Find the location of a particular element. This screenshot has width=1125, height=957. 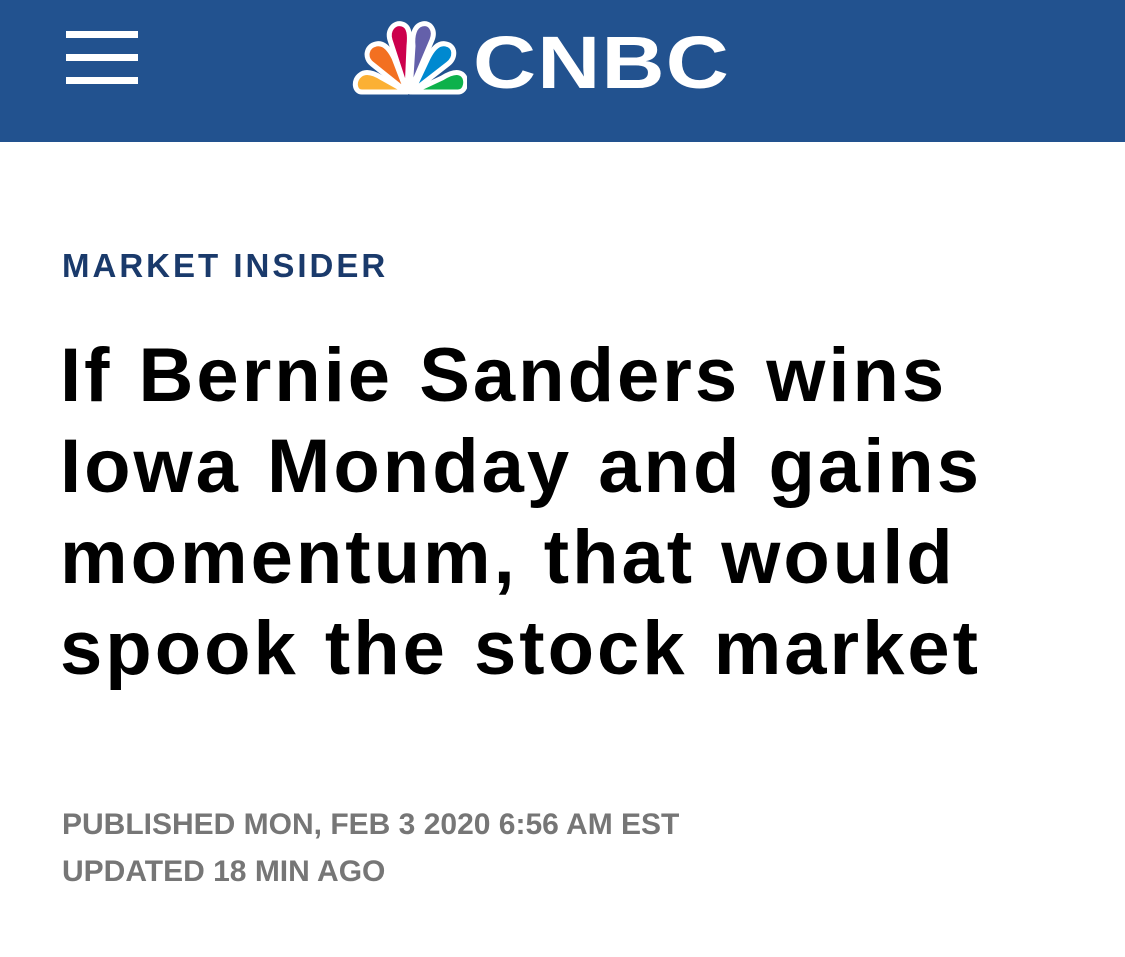

cnbc-logo: CNBC is located at coordinates (562, 61).